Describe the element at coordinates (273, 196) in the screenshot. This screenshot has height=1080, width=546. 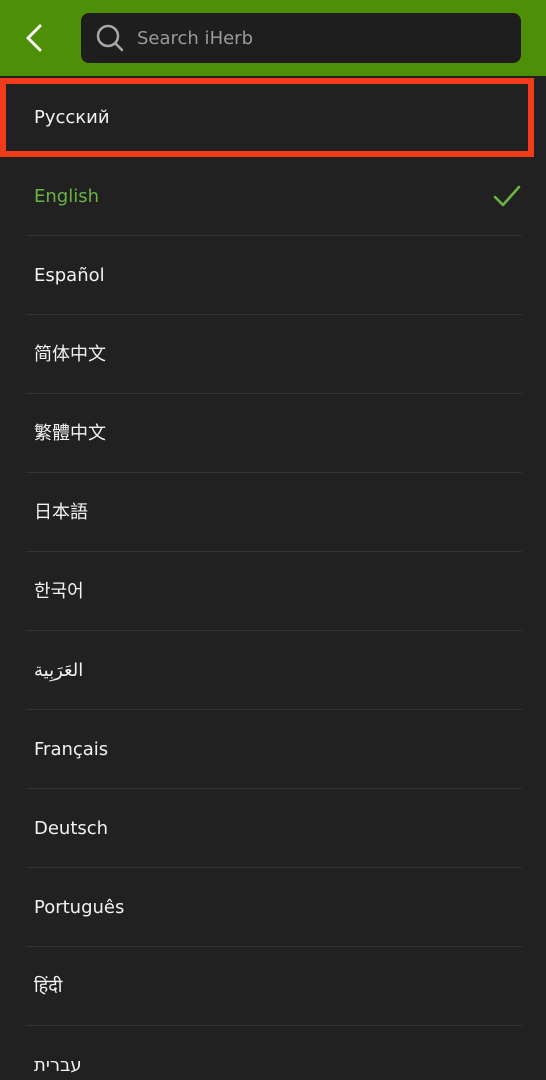
I see `language-item-english: English` at that location.